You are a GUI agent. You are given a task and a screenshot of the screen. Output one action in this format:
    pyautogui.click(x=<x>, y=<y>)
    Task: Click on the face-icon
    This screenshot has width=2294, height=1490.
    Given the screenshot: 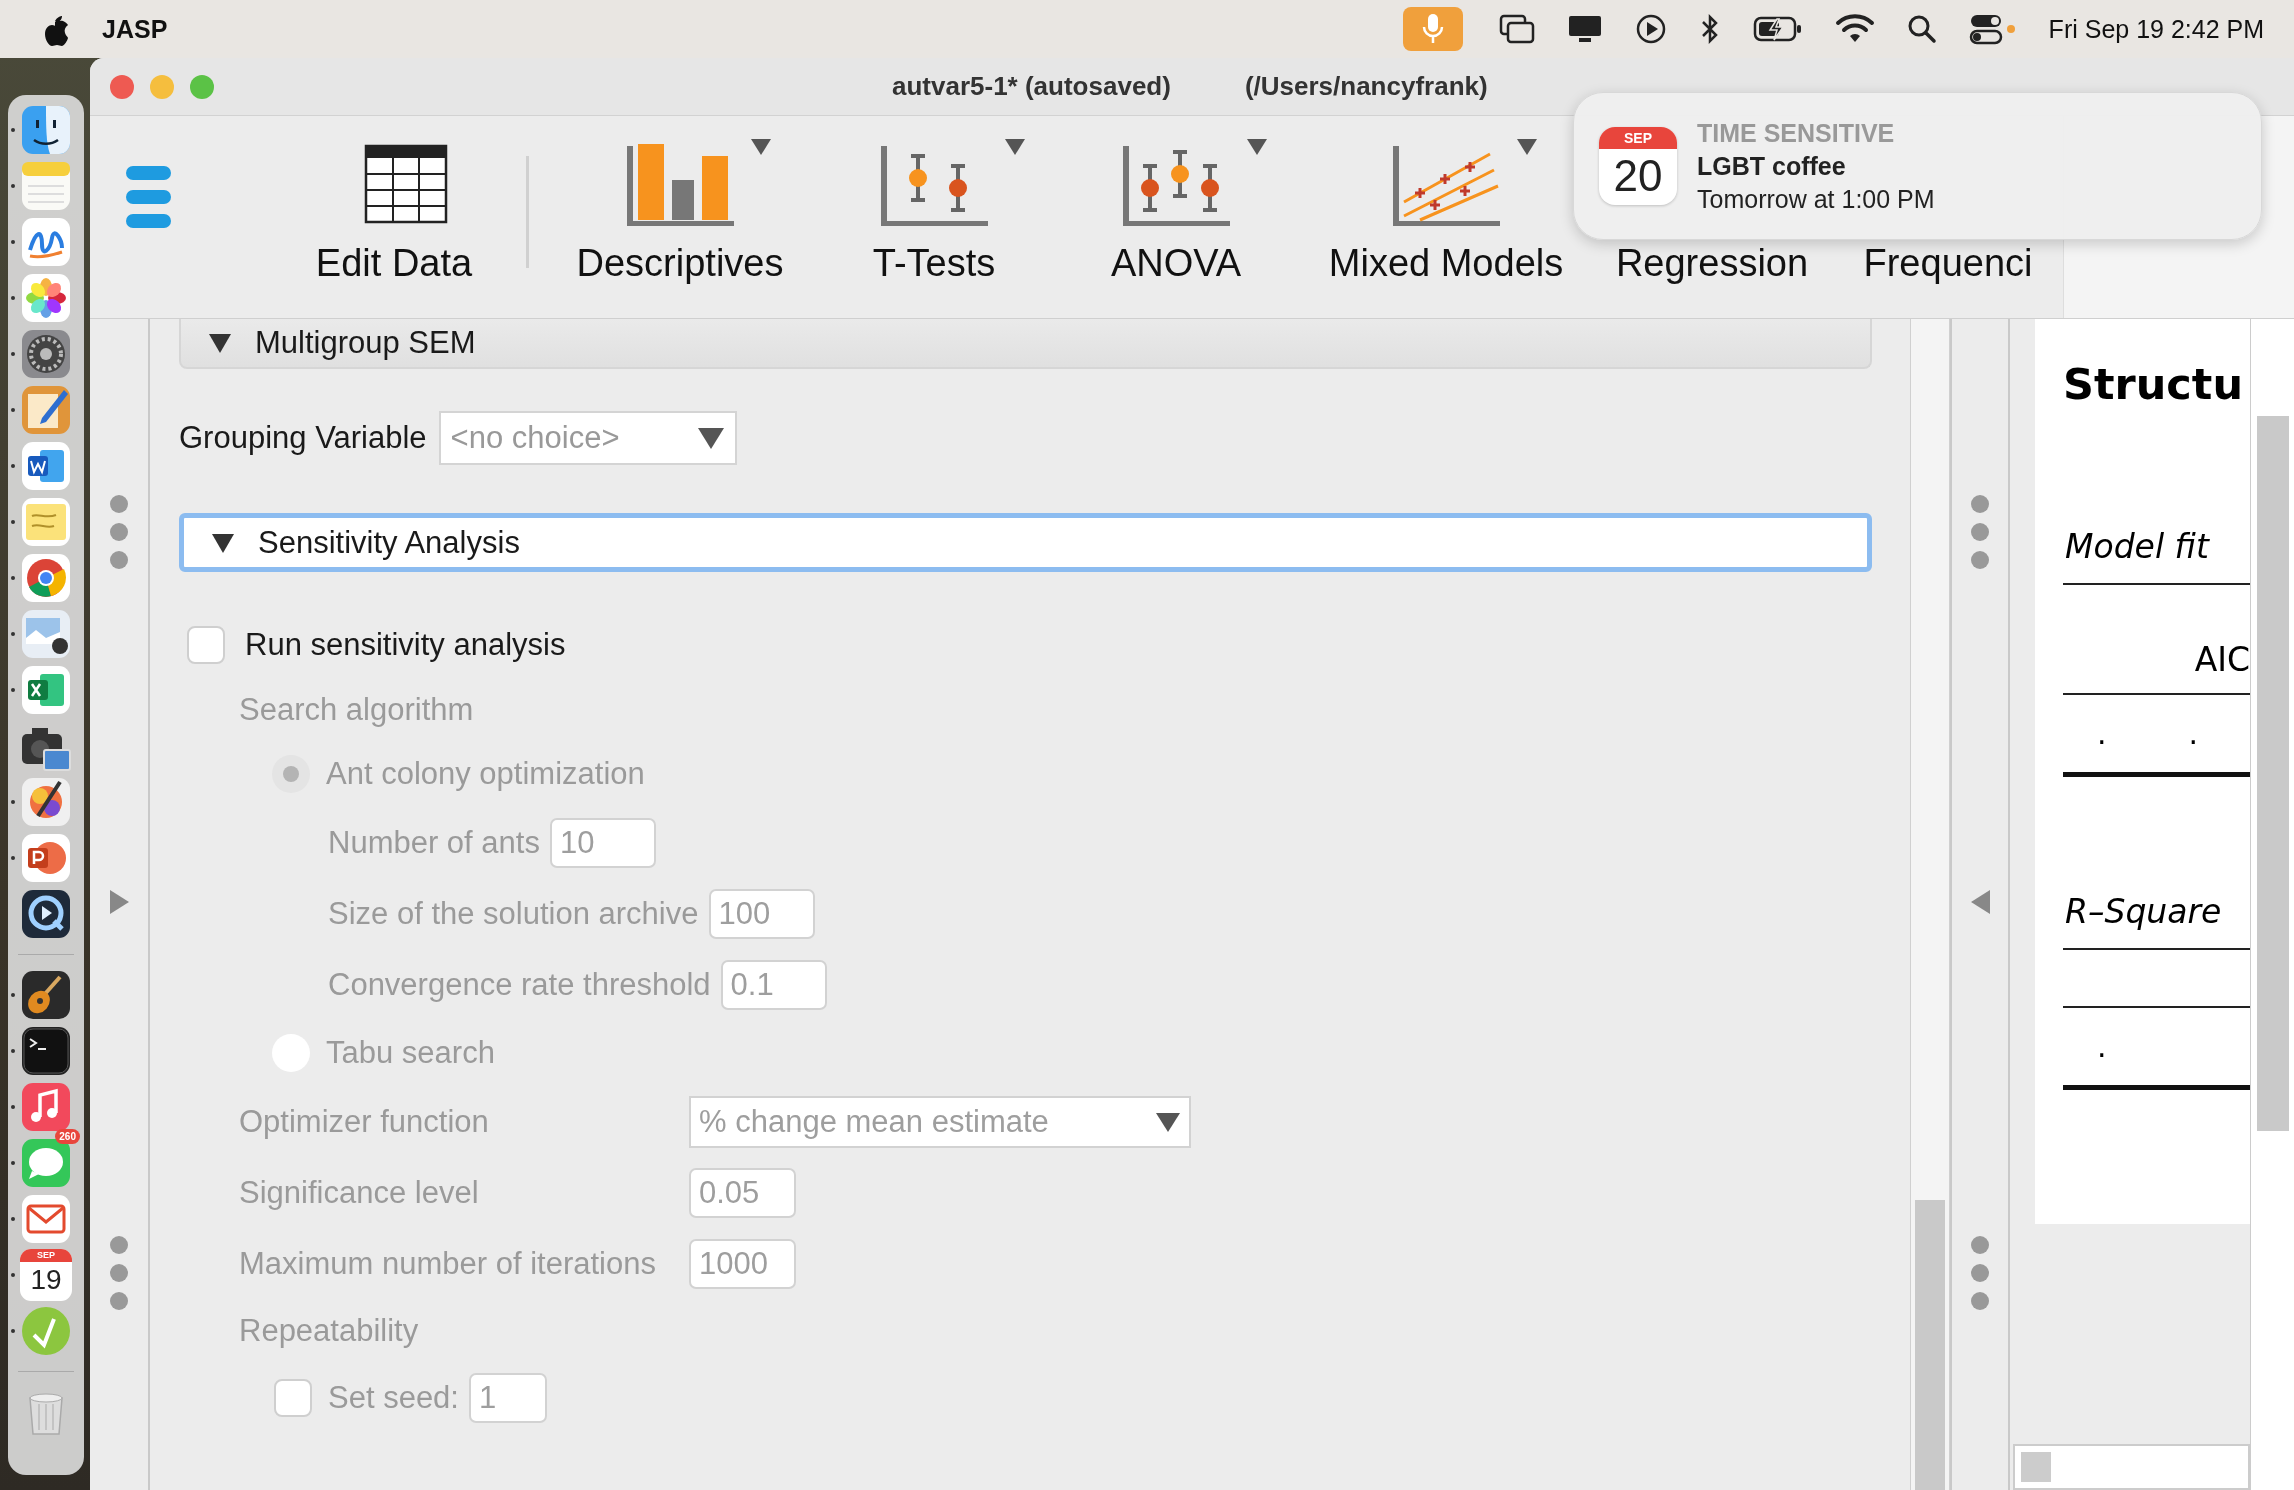 What is the action you would take?
    pyautogui.click(x=46, y=130)
    